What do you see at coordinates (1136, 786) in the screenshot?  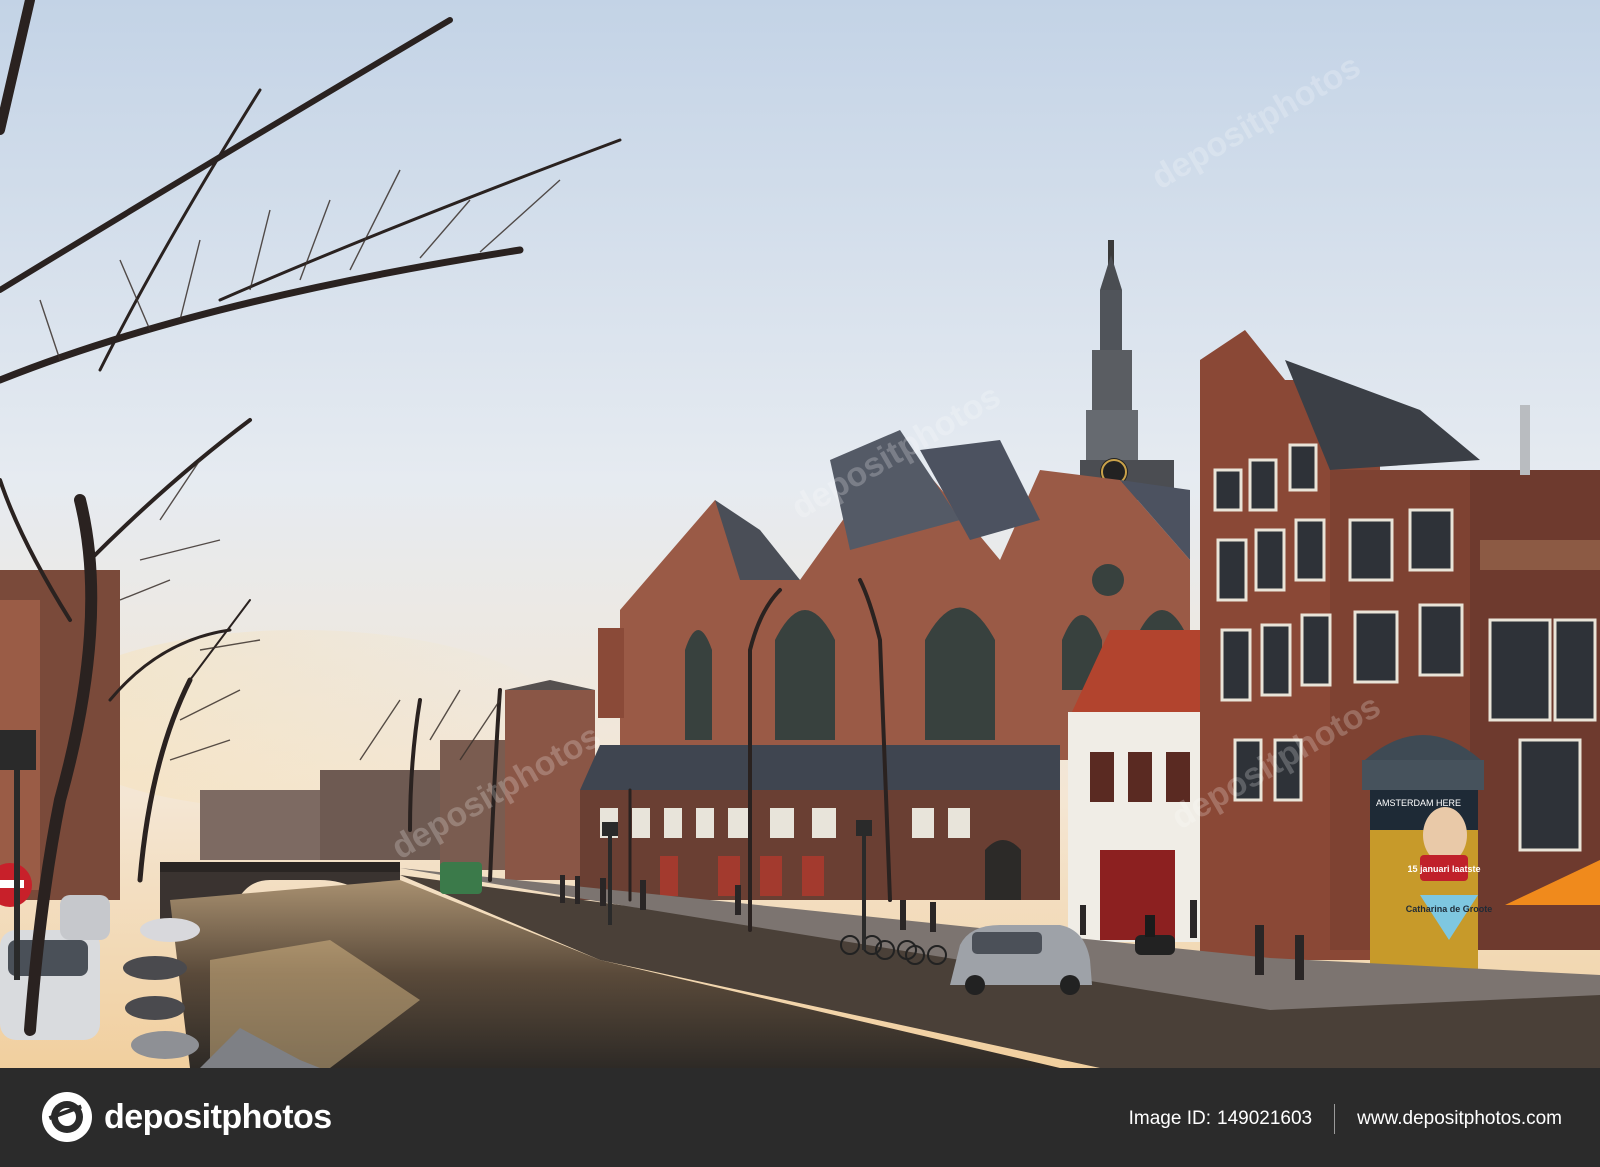 I see `white-house` at bounding box center [1136, 786].